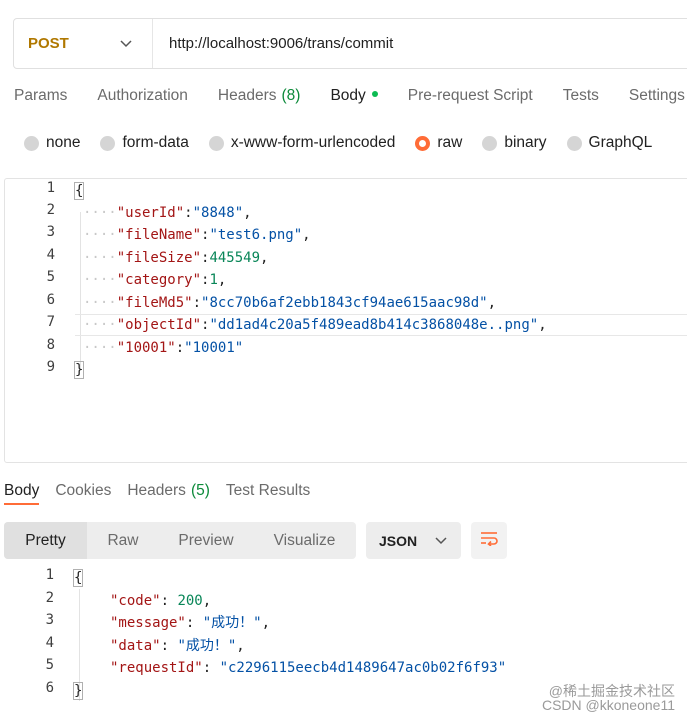 The height and width of the screenshot is (717, 687). What do you see at coordinates (50, 367) in the screenshot?
I see `line-number: 9` at bounding box center [50, 367].